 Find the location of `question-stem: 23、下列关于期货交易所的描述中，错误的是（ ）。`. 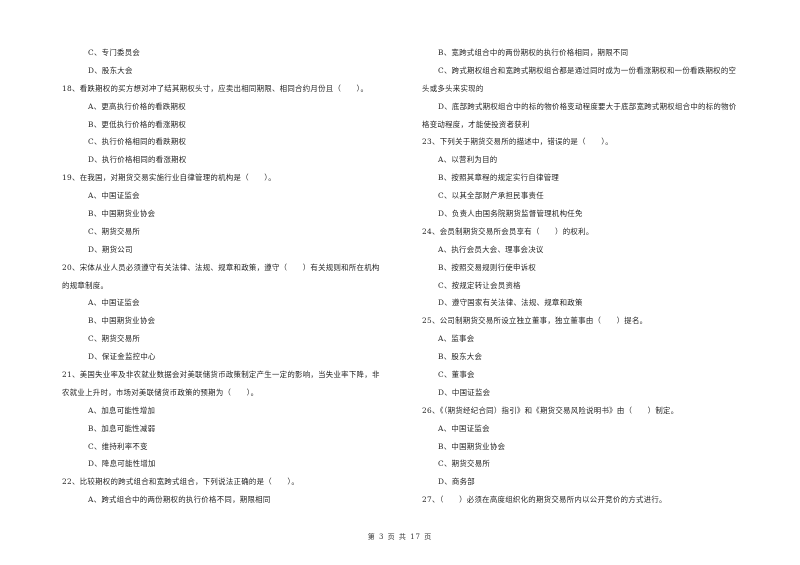

question-stem: 23、下列关于期货交易所的描述中，错误的是（ ）。 is located at coordinates (517, 142).